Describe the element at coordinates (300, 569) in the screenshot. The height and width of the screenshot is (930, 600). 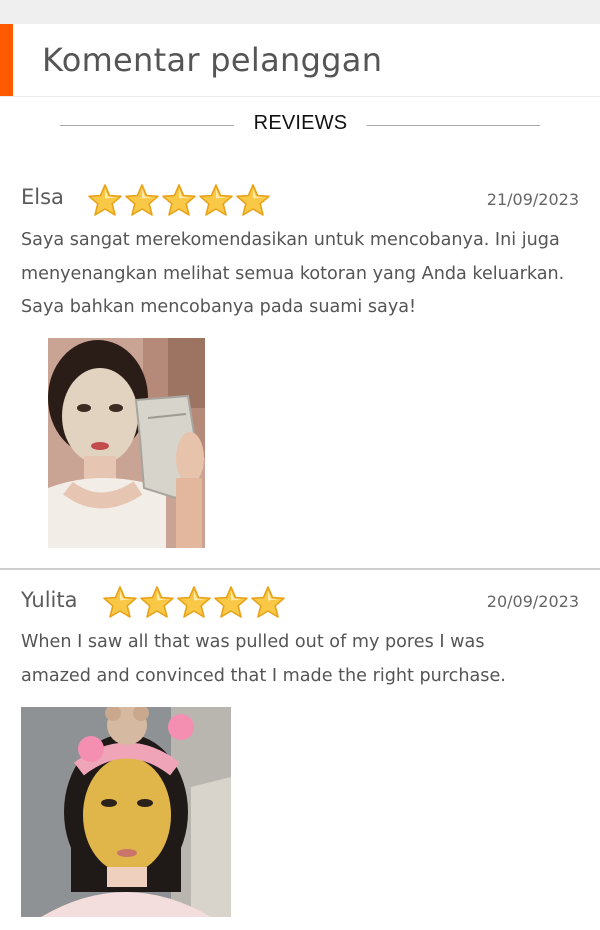
I see `review-separator` at that location.